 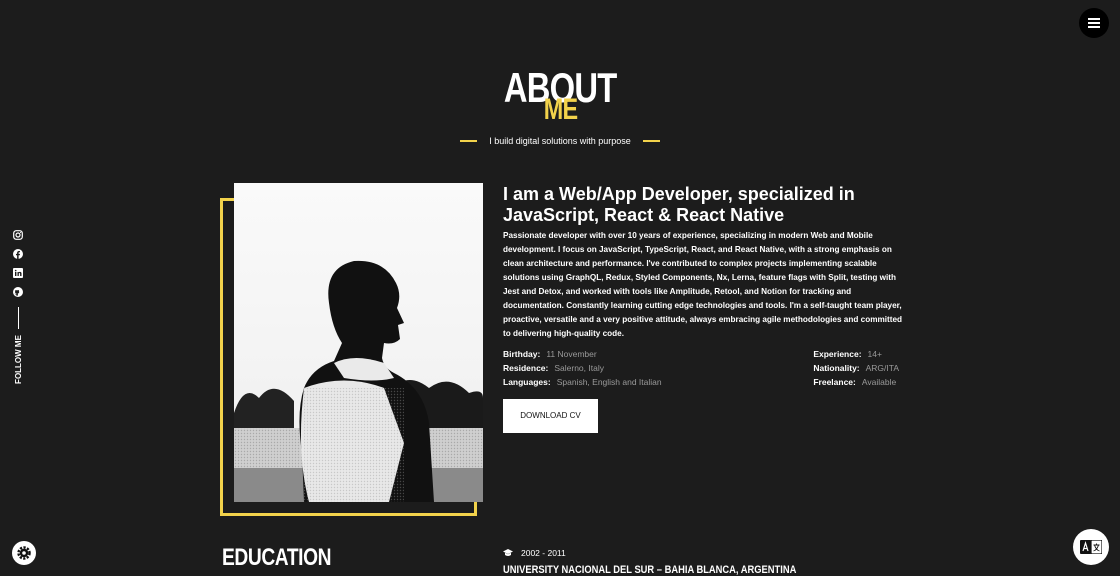 What do you see at coordinates (836, 368) in the screenshot?
I see `info-label: Nationality:` at bounding box center [836, 368].